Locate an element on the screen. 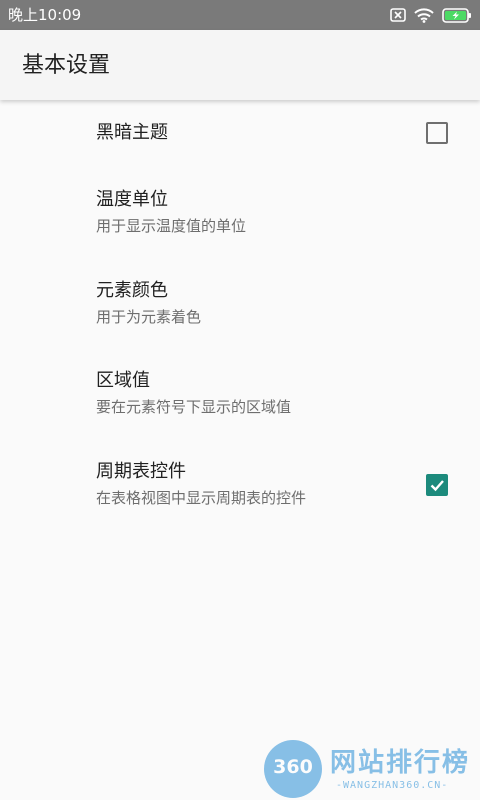 Image resolution: width=480 pixels, height=800 pixels. status-time: 晚上10:09 is located at coordinates (45, 15).